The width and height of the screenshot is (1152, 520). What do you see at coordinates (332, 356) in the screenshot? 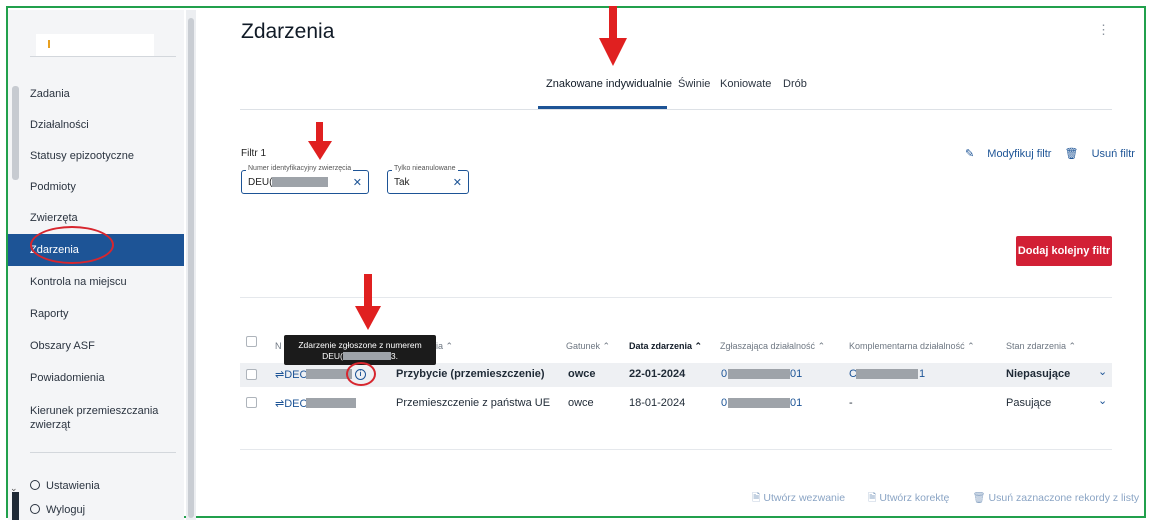
I see `tooltip-line2-text: DEU(` at bounding box center [332, 356].